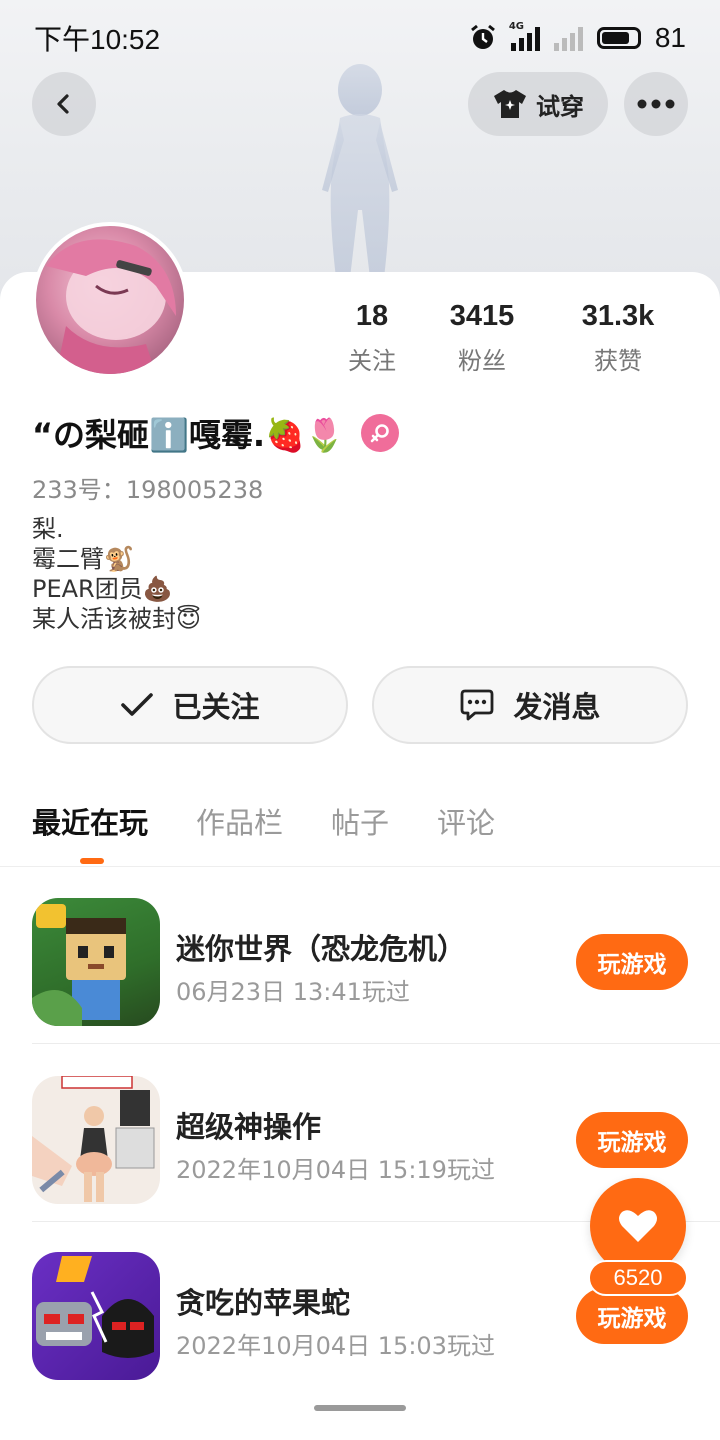  Describe the element at coordinates (97, 39) in the screenshot. I see `status-time: 下午10:52` at that location.